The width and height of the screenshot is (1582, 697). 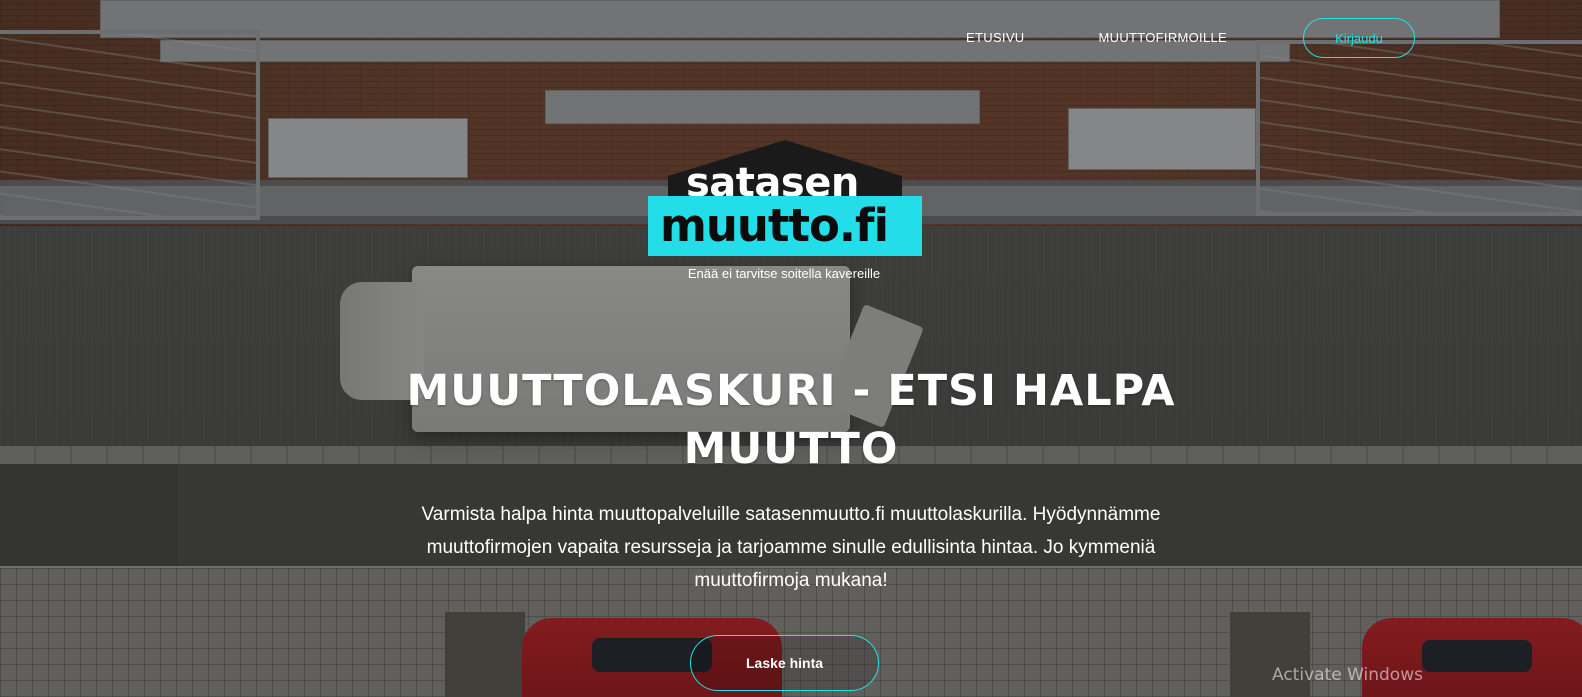 I want to click on logo-text-bottom: muutto.fi, so click(x=774, y=225).